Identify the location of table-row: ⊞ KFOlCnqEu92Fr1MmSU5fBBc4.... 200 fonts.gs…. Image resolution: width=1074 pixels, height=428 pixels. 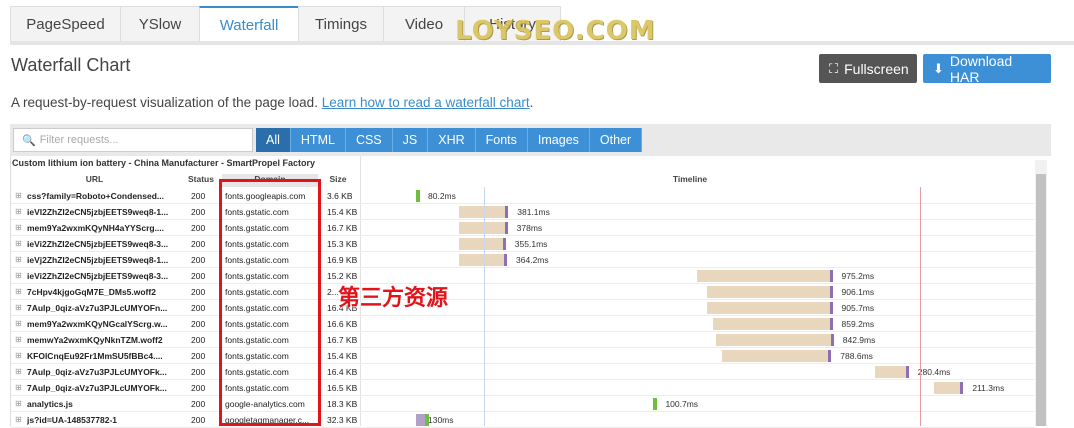
(522, 356).